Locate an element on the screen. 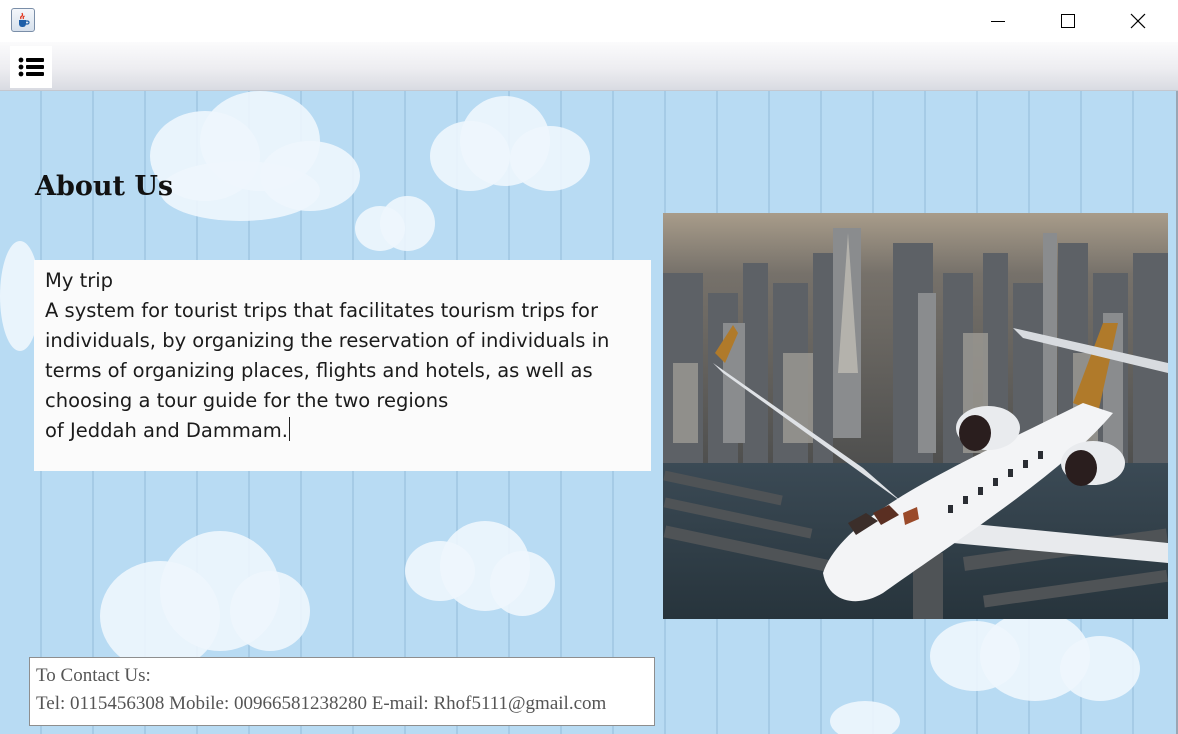 This screenshot has width=1178, height=734. page-title: About Us is located at coordinates (104, 186).